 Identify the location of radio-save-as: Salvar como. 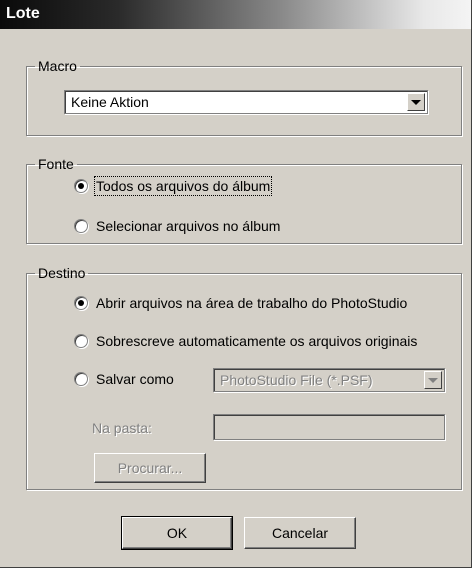
(124, 379).